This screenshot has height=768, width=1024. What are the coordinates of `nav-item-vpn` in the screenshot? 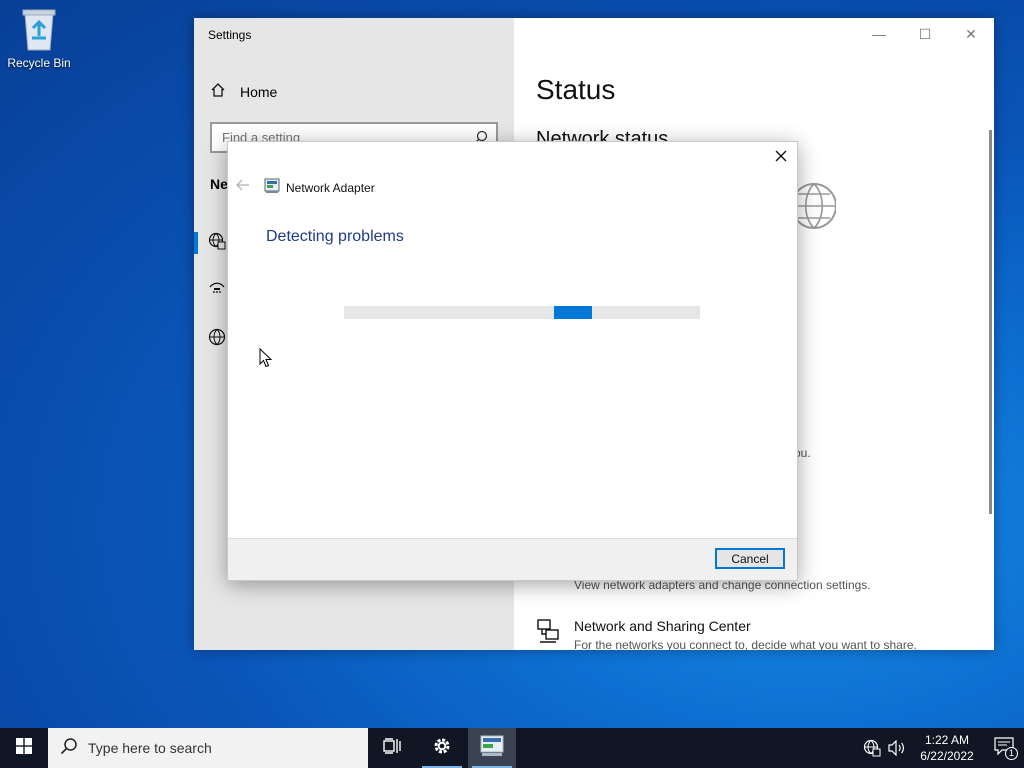 It's located at (217, 339).